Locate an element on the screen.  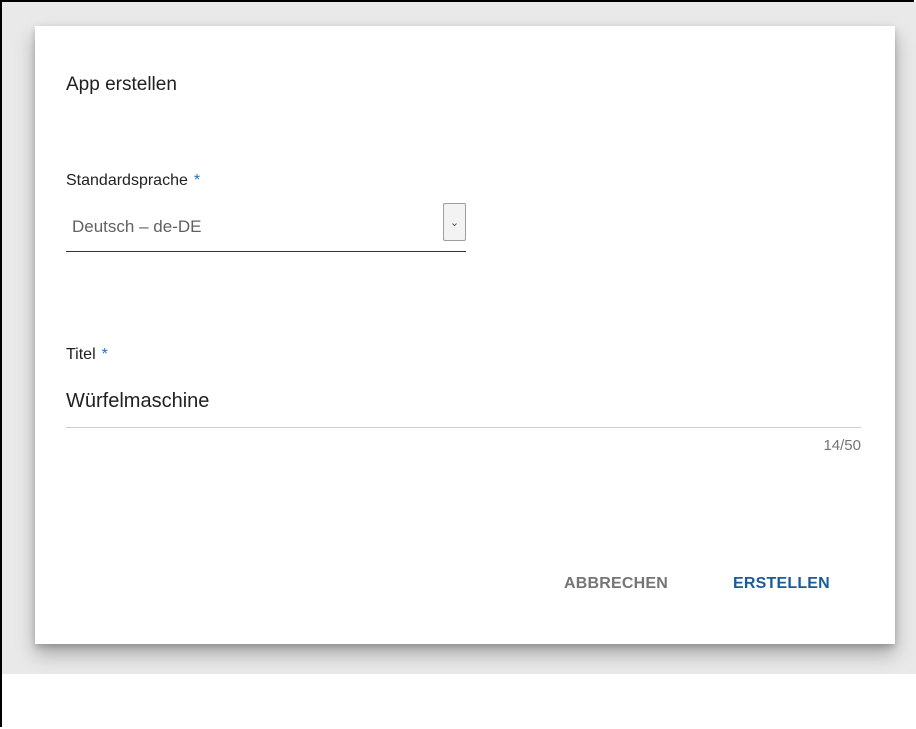
chevron-down-icon: ⌄ is located at coordinates (454, 222).